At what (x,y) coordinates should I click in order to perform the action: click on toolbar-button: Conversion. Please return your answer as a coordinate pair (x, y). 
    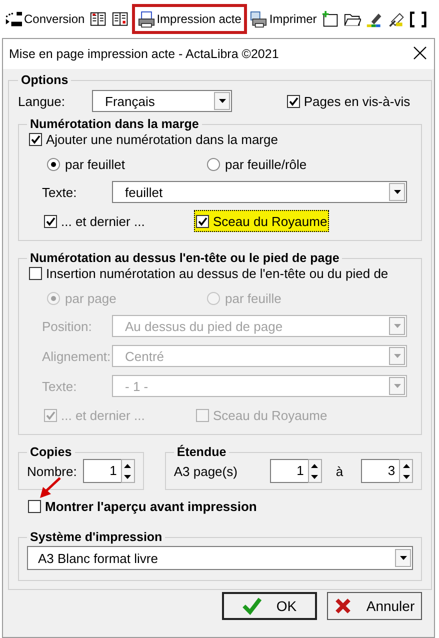
    Looking at the image, I should click on (45, 19).